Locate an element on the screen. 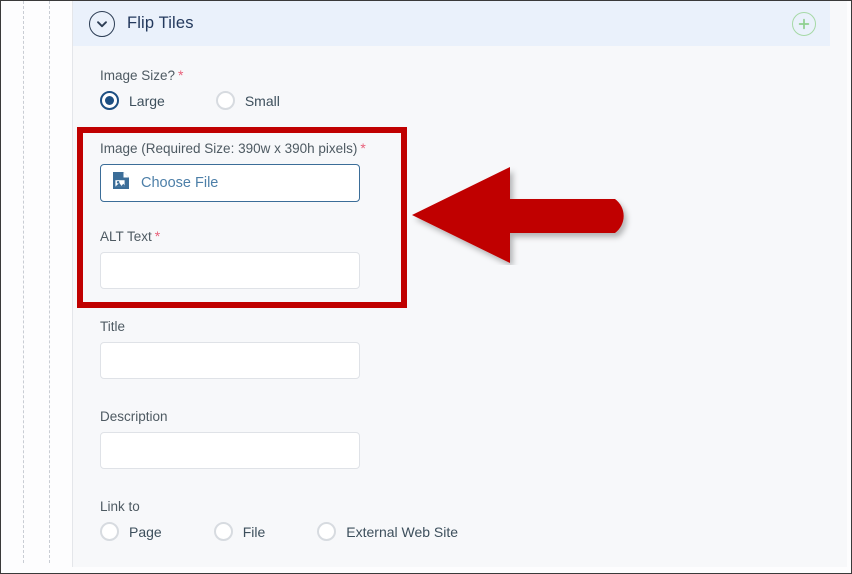  alt-text-label-text: ALT Text is located at coordinates (126, 236).